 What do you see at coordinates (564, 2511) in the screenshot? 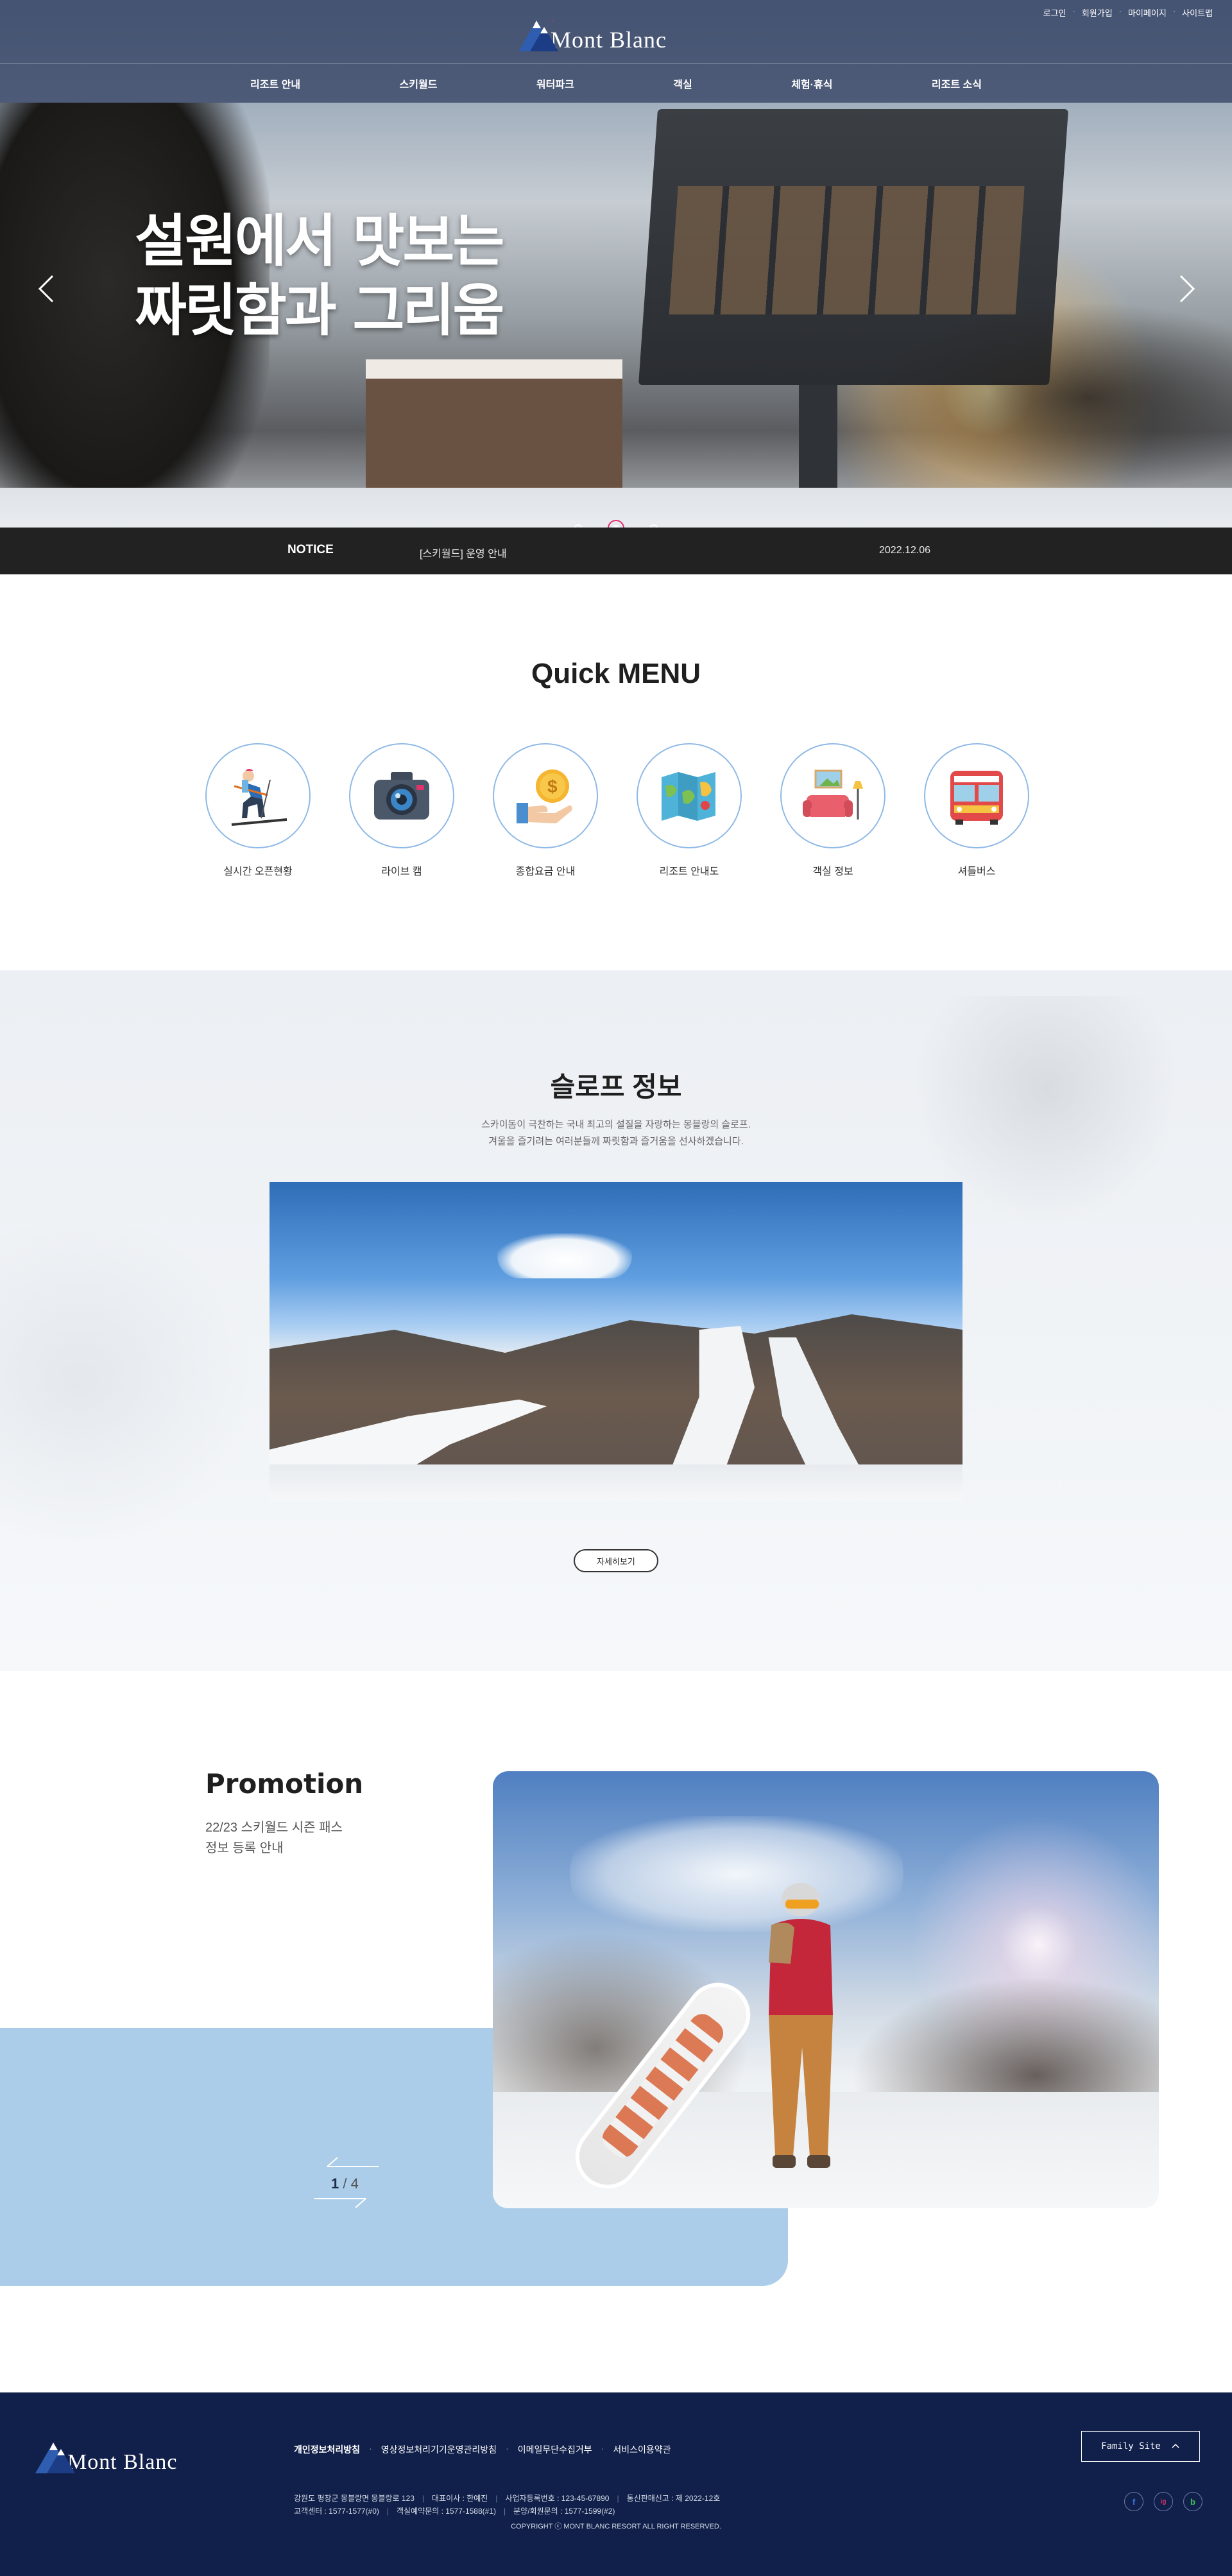
I see `footer-member-phone: 분양/회원문의 : 1577-1599(#2)` at bounding box center [564, 2511].